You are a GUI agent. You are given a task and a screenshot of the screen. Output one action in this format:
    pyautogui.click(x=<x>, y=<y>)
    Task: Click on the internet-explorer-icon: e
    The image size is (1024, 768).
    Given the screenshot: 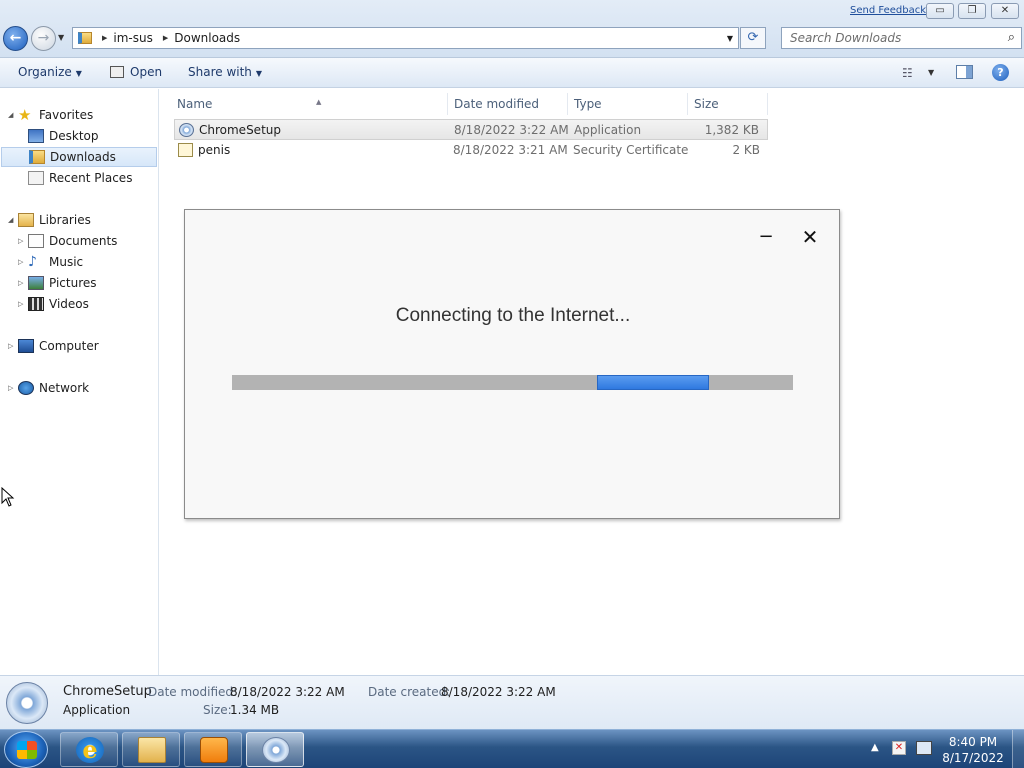 What is the action you would take?
    pyautogui.click(x=90, y=750)
    